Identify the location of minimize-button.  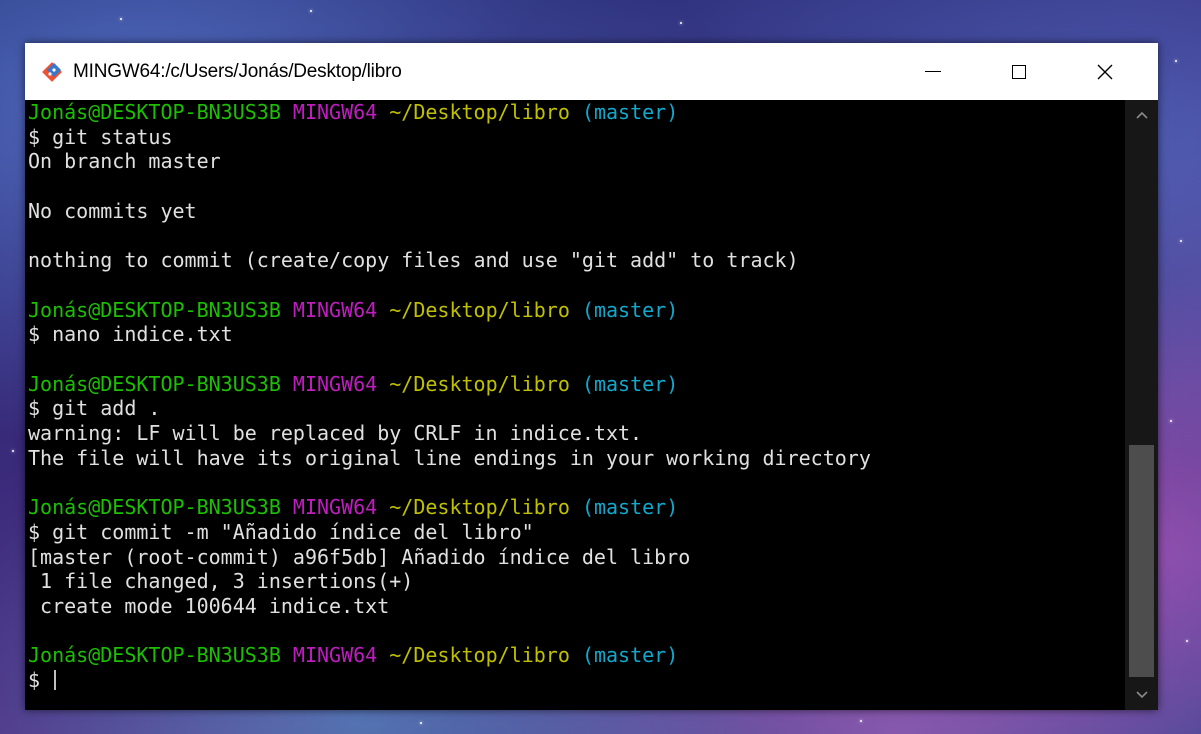
(933, 71).